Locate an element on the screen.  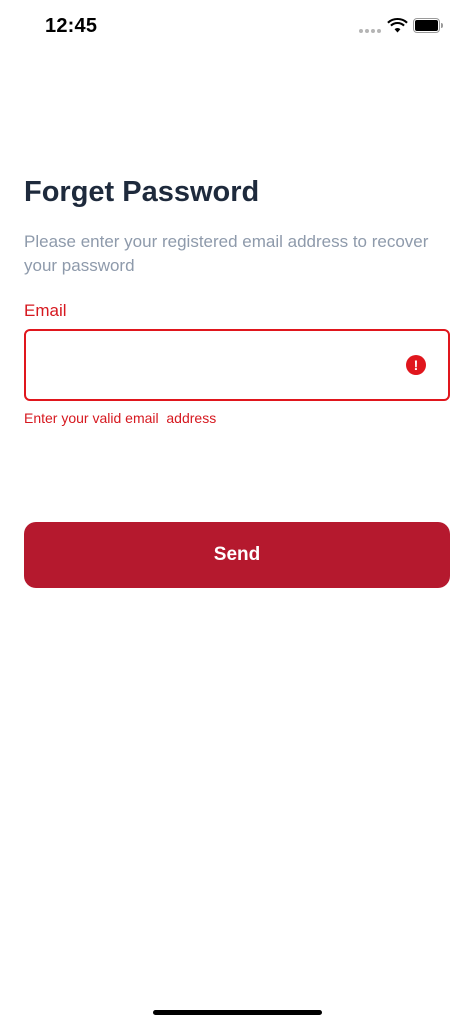
email-field-container: ! is located at coordinates (237, 365).